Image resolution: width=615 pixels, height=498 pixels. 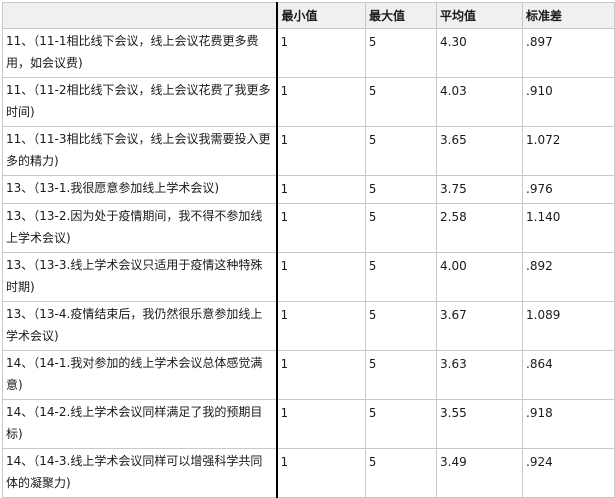 I want to click on sd-value: .864, so click(x=568, y=375).